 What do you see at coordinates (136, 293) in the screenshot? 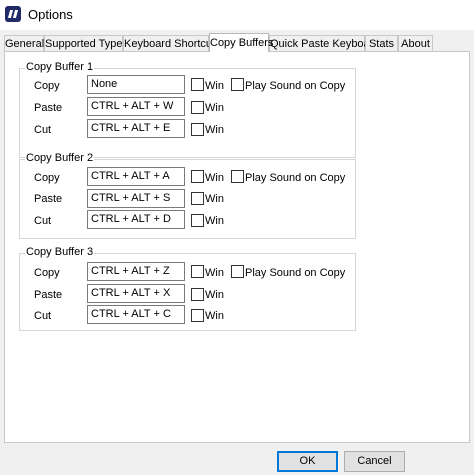
I see `paste-hotkey-field: CTRL + ALT + X` at bounding box center [136, 293].